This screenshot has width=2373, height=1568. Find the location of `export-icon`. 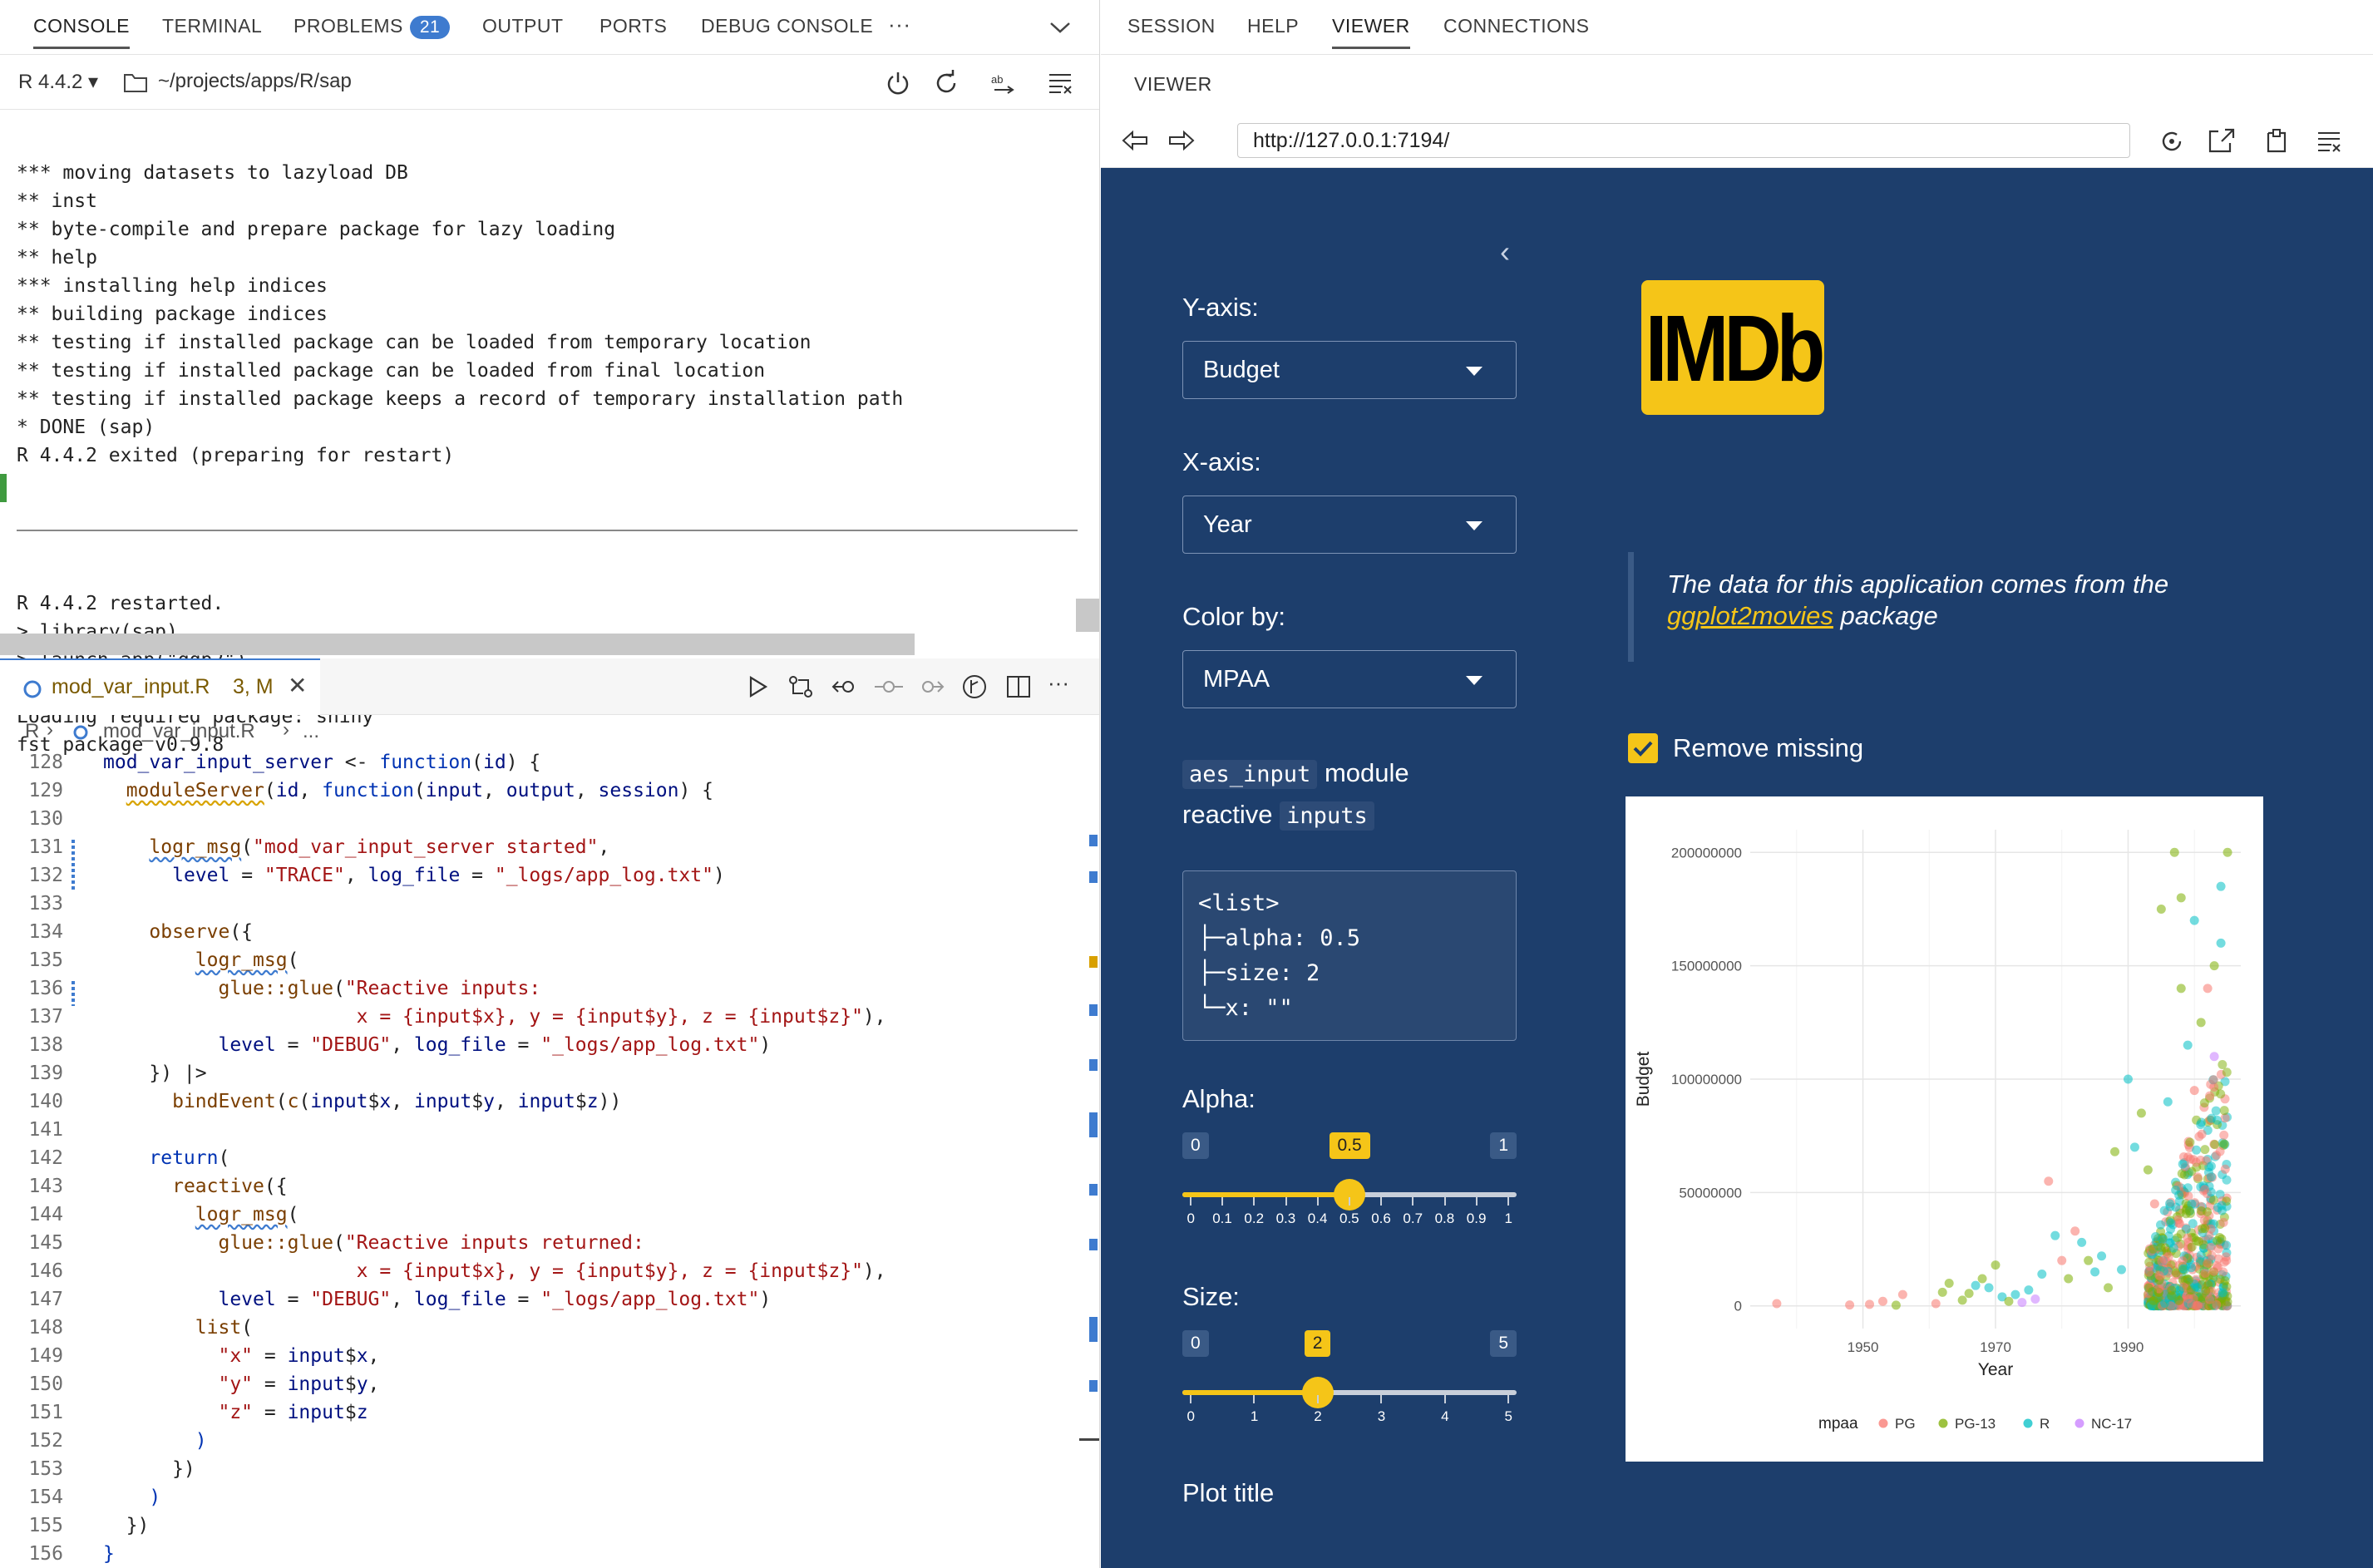

export-icon is located at coordinates (2276, 140).